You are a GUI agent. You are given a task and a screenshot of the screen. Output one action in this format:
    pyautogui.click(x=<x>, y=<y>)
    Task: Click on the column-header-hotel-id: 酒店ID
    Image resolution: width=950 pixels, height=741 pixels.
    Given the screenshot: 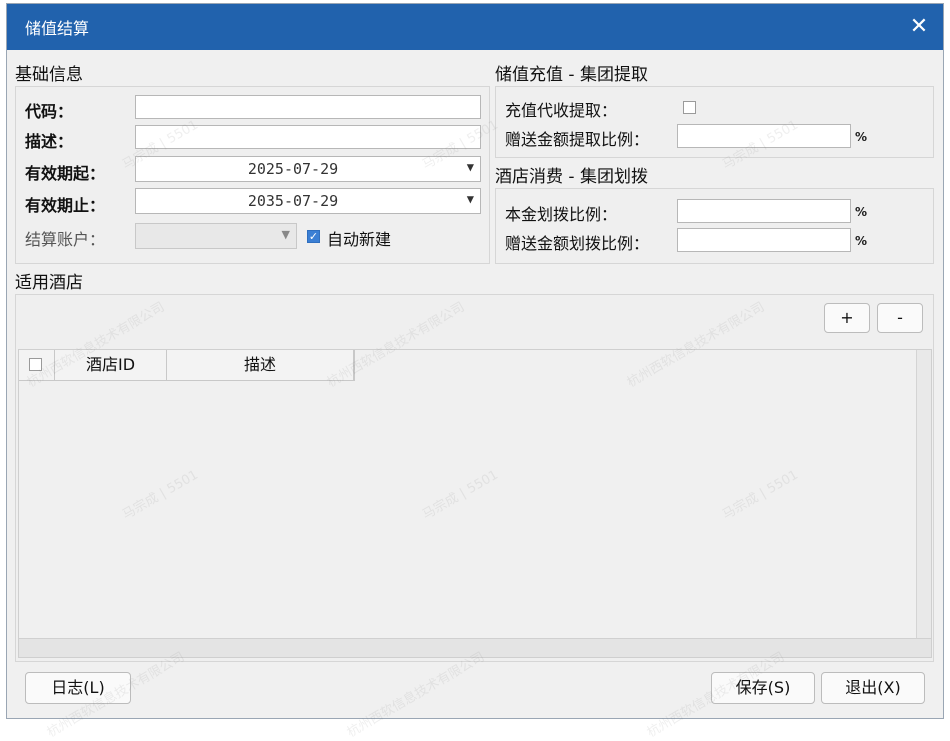 What is the action you would take?
    pyautogui.click(x=111, y=365)
    